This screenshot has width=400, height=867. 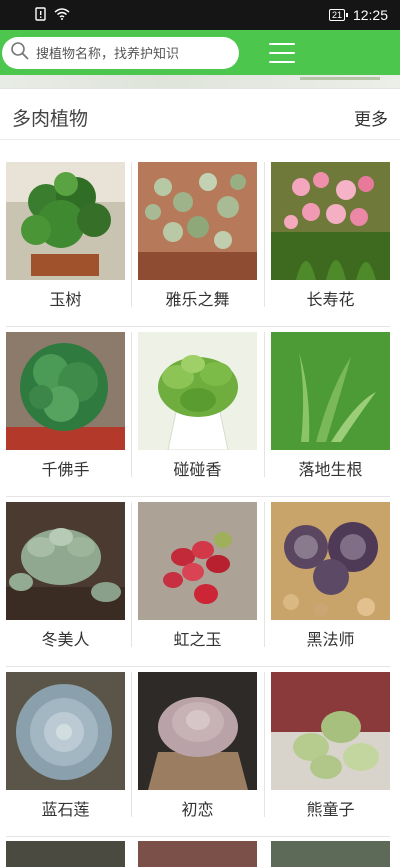 What do you see at coordinates (65, 469) in the screenshot?
I see `plant-name: 千佛手` at bounding box center [65, 469].